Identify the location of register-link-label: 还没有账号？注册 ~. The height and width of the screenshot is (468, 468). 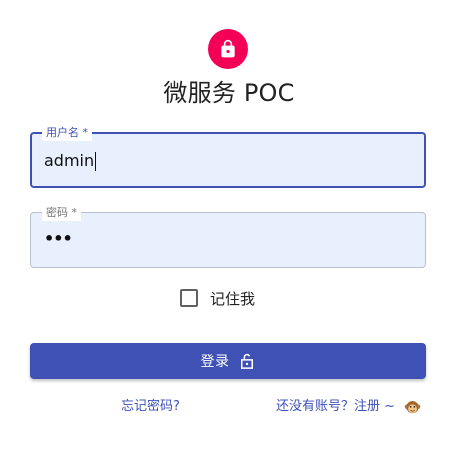
(336, 406).